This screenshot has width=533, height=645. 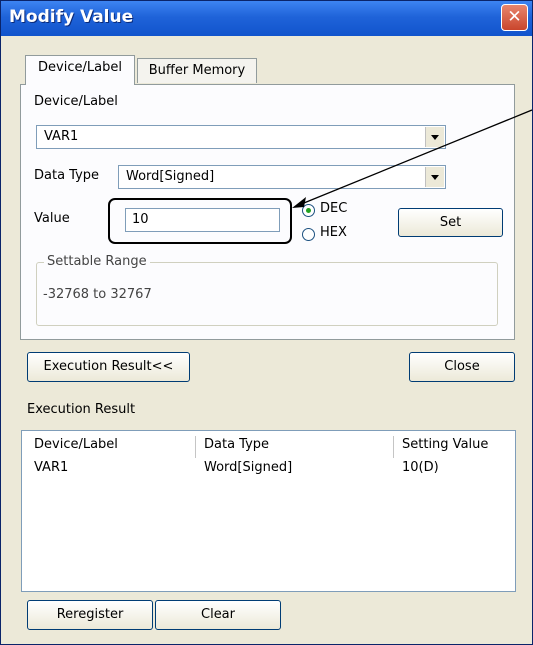 I want to click on tab-device-label: Device/Label, so click(x=80, y=70).